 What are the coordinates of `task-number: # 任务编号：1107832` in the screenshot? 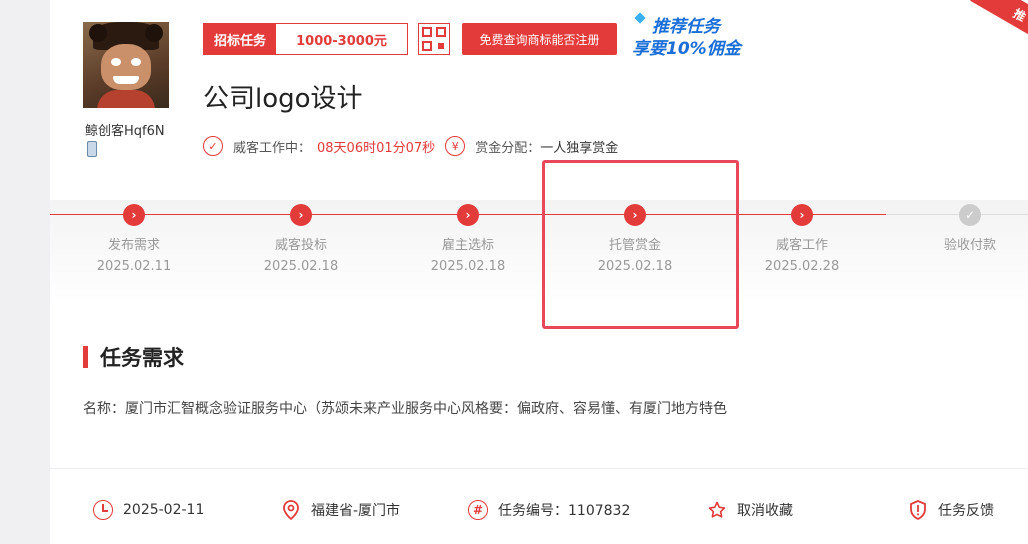 It's located at (549, 510).